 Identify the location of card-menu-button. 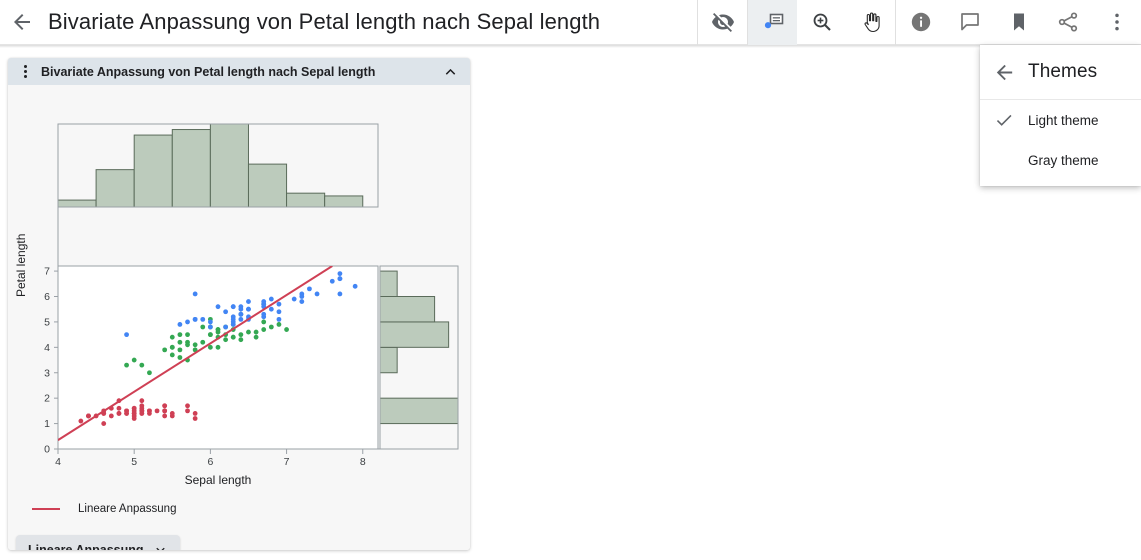
(25, 72).